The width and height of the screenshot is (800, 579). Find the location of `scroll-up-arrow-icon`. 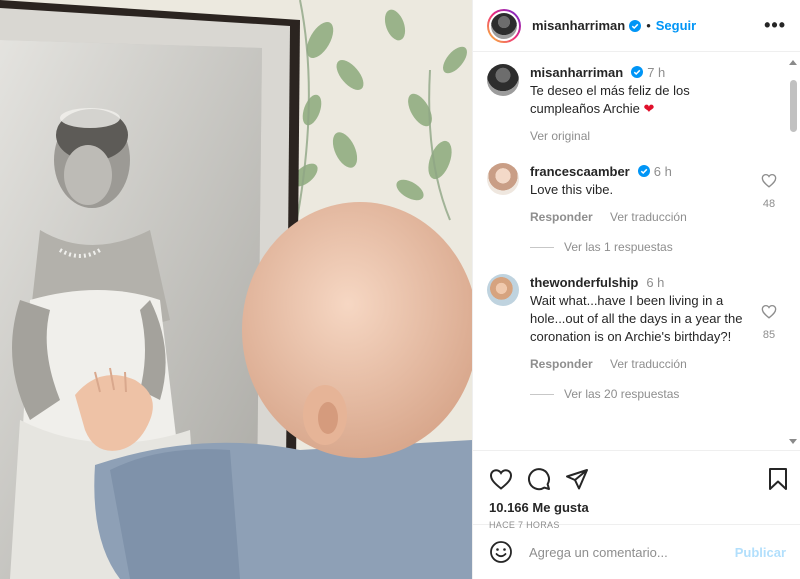

scroll-up-arrow-icon is located at coordinates (793, 62).